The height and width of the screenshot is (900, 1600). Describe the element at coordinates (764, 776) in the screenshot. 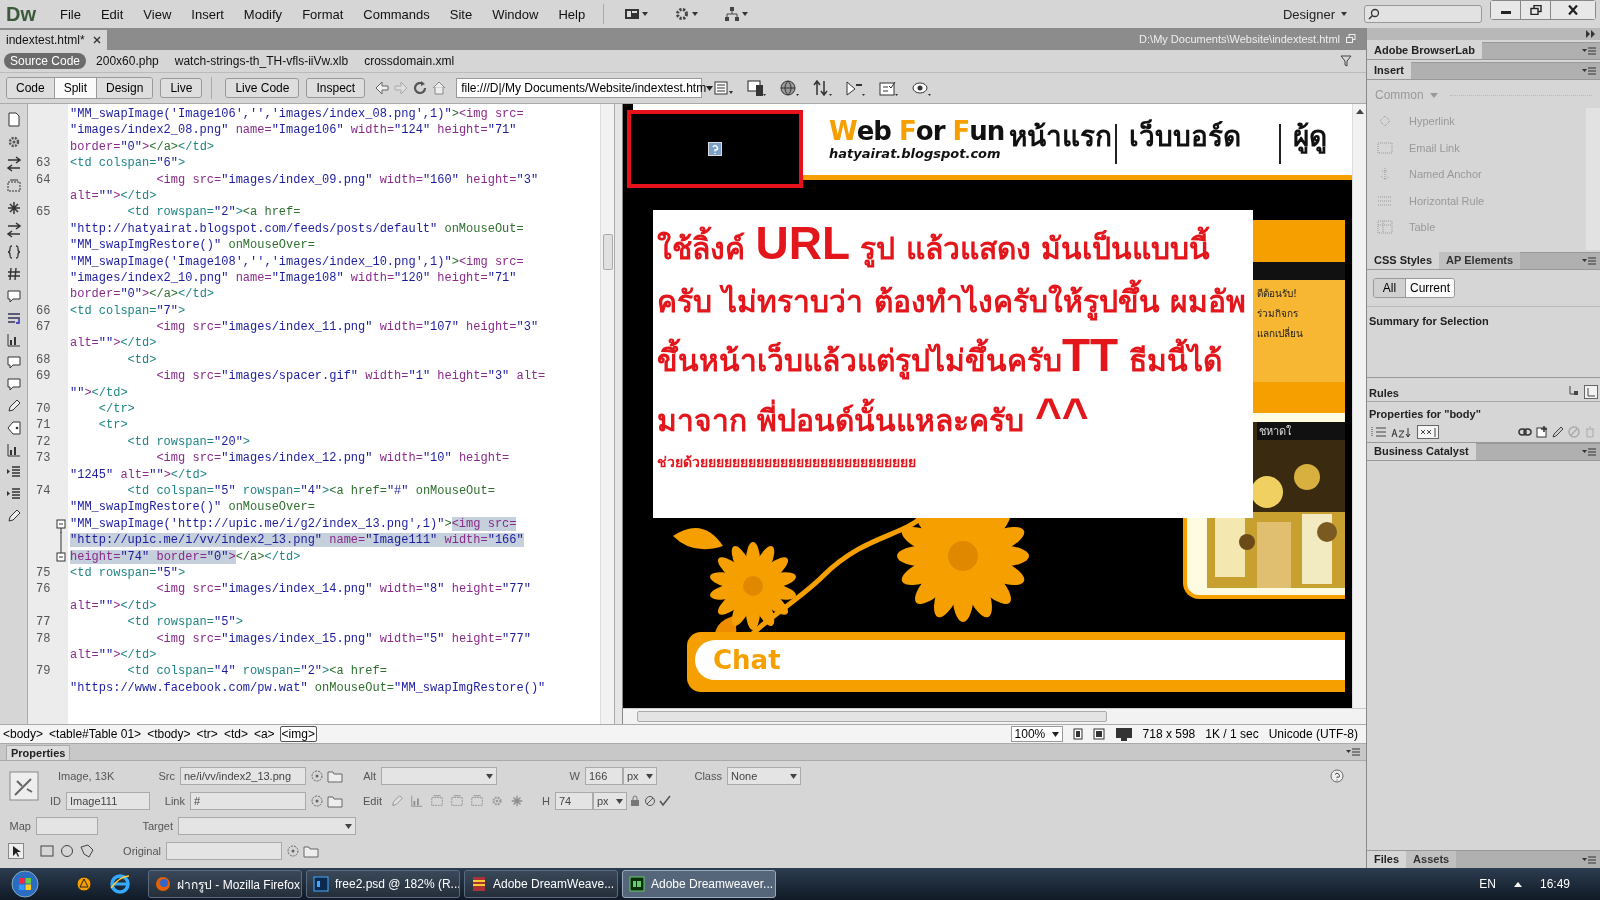

I see `class-select: None` at that location.